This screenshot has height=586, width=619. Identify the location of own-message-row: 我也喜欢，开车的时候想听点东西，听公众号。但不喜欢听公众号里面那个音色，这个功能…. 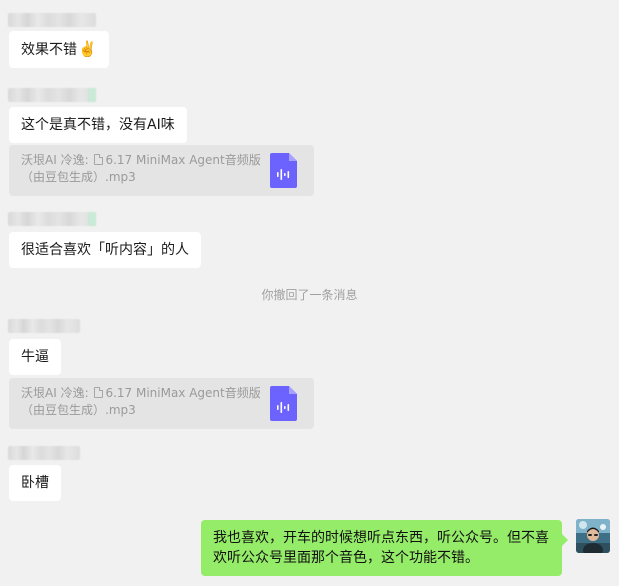
(309, 549).